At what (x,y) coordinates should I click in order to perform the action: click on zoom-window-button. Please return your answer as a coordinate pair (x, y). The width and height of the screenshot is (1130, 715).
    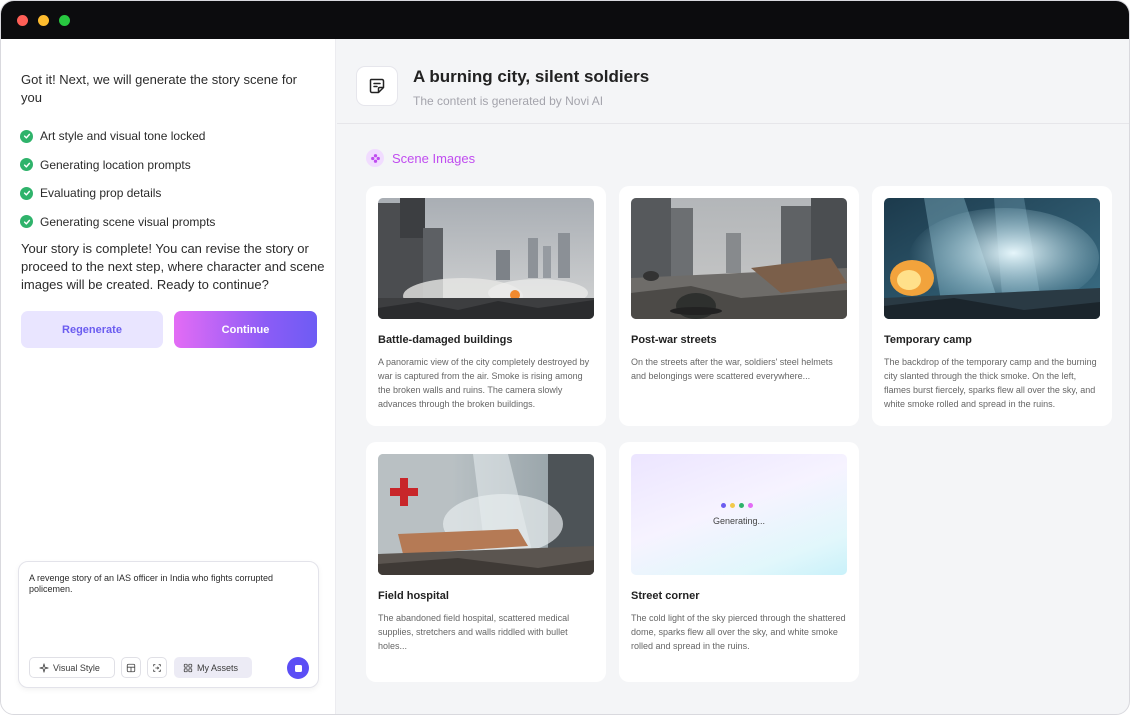
    Looking at the image, I should click on (64, 20).